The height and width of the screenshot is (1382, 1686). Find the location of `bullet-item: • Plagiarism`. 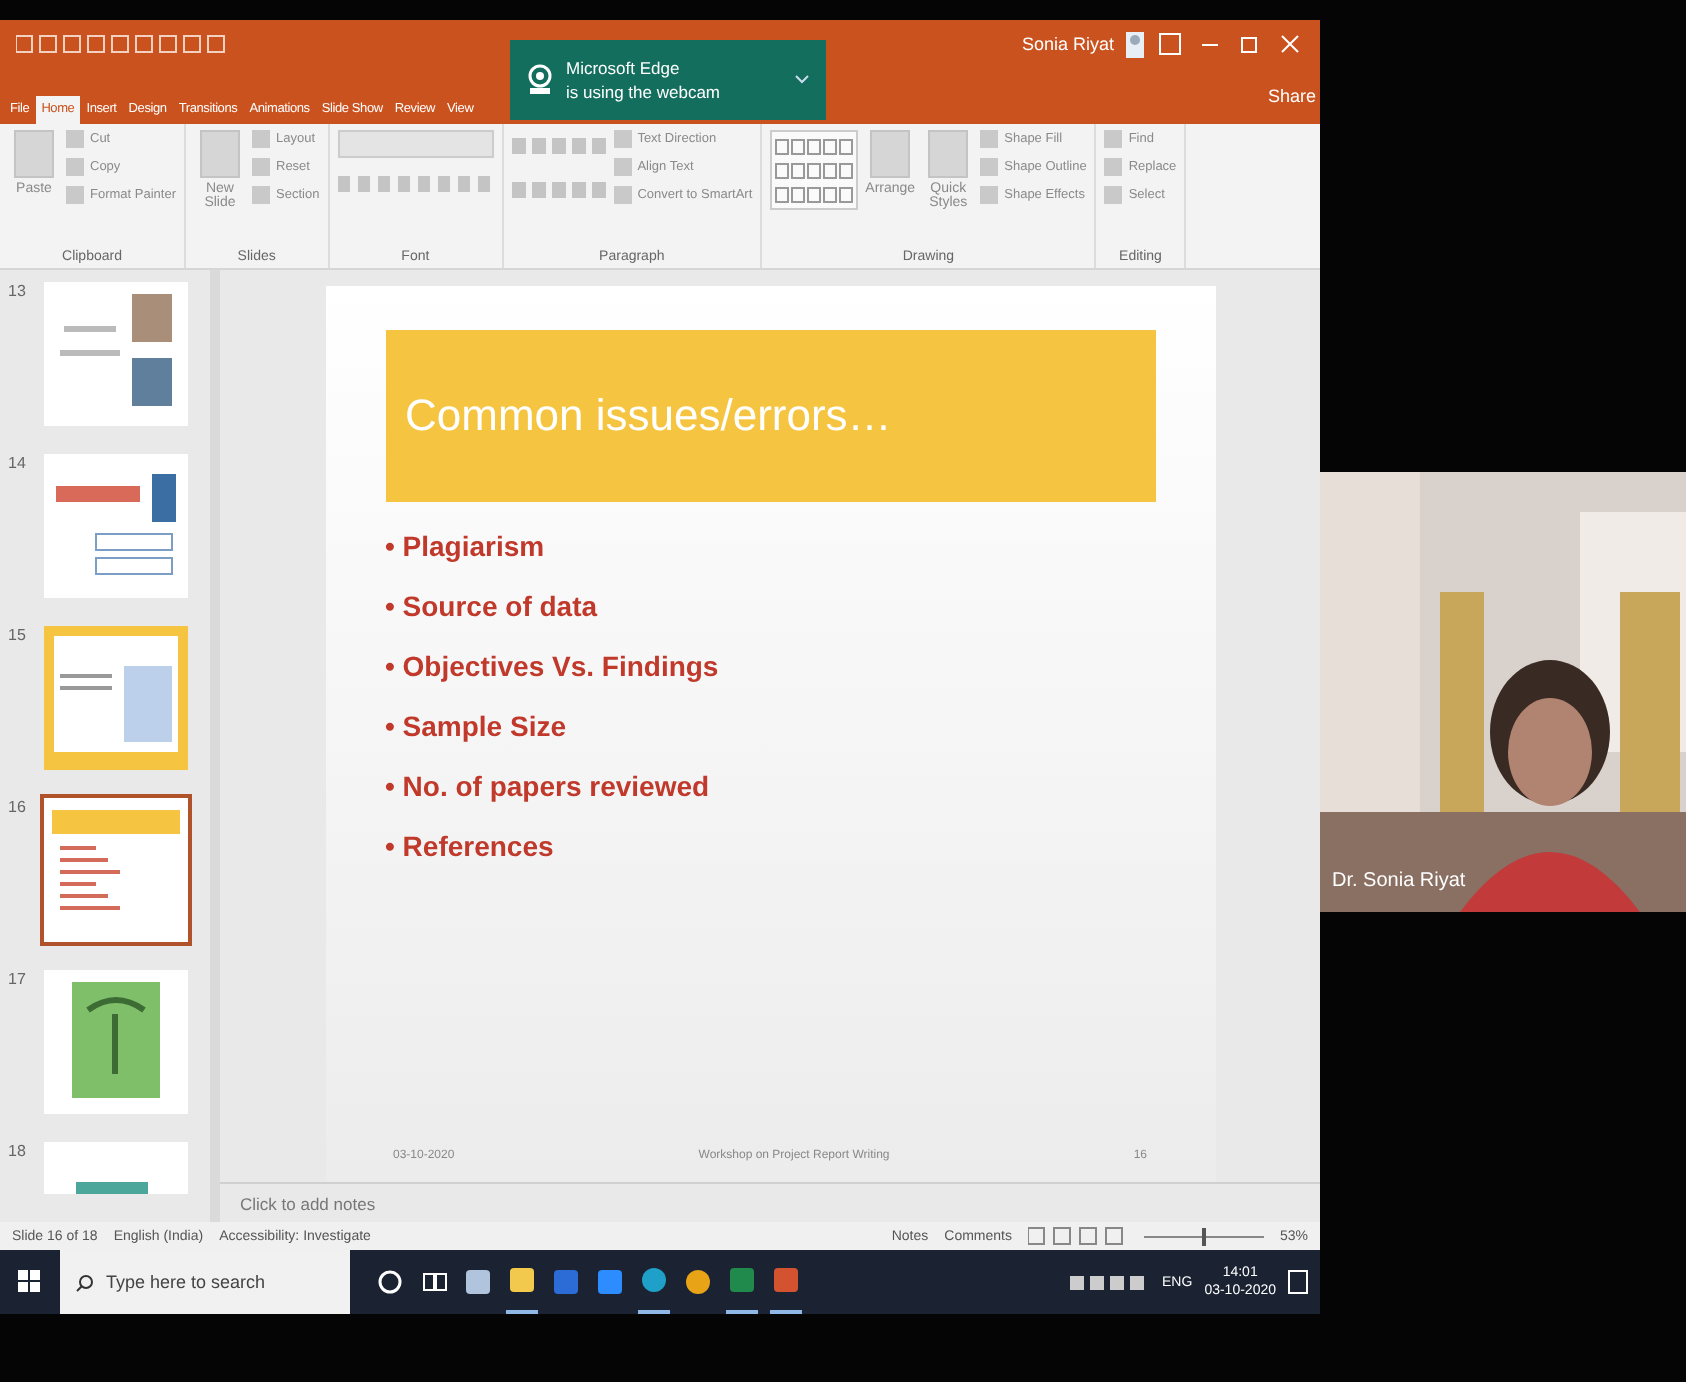

bullet-item: • Plagiarism is located at coordinates (466, 546).